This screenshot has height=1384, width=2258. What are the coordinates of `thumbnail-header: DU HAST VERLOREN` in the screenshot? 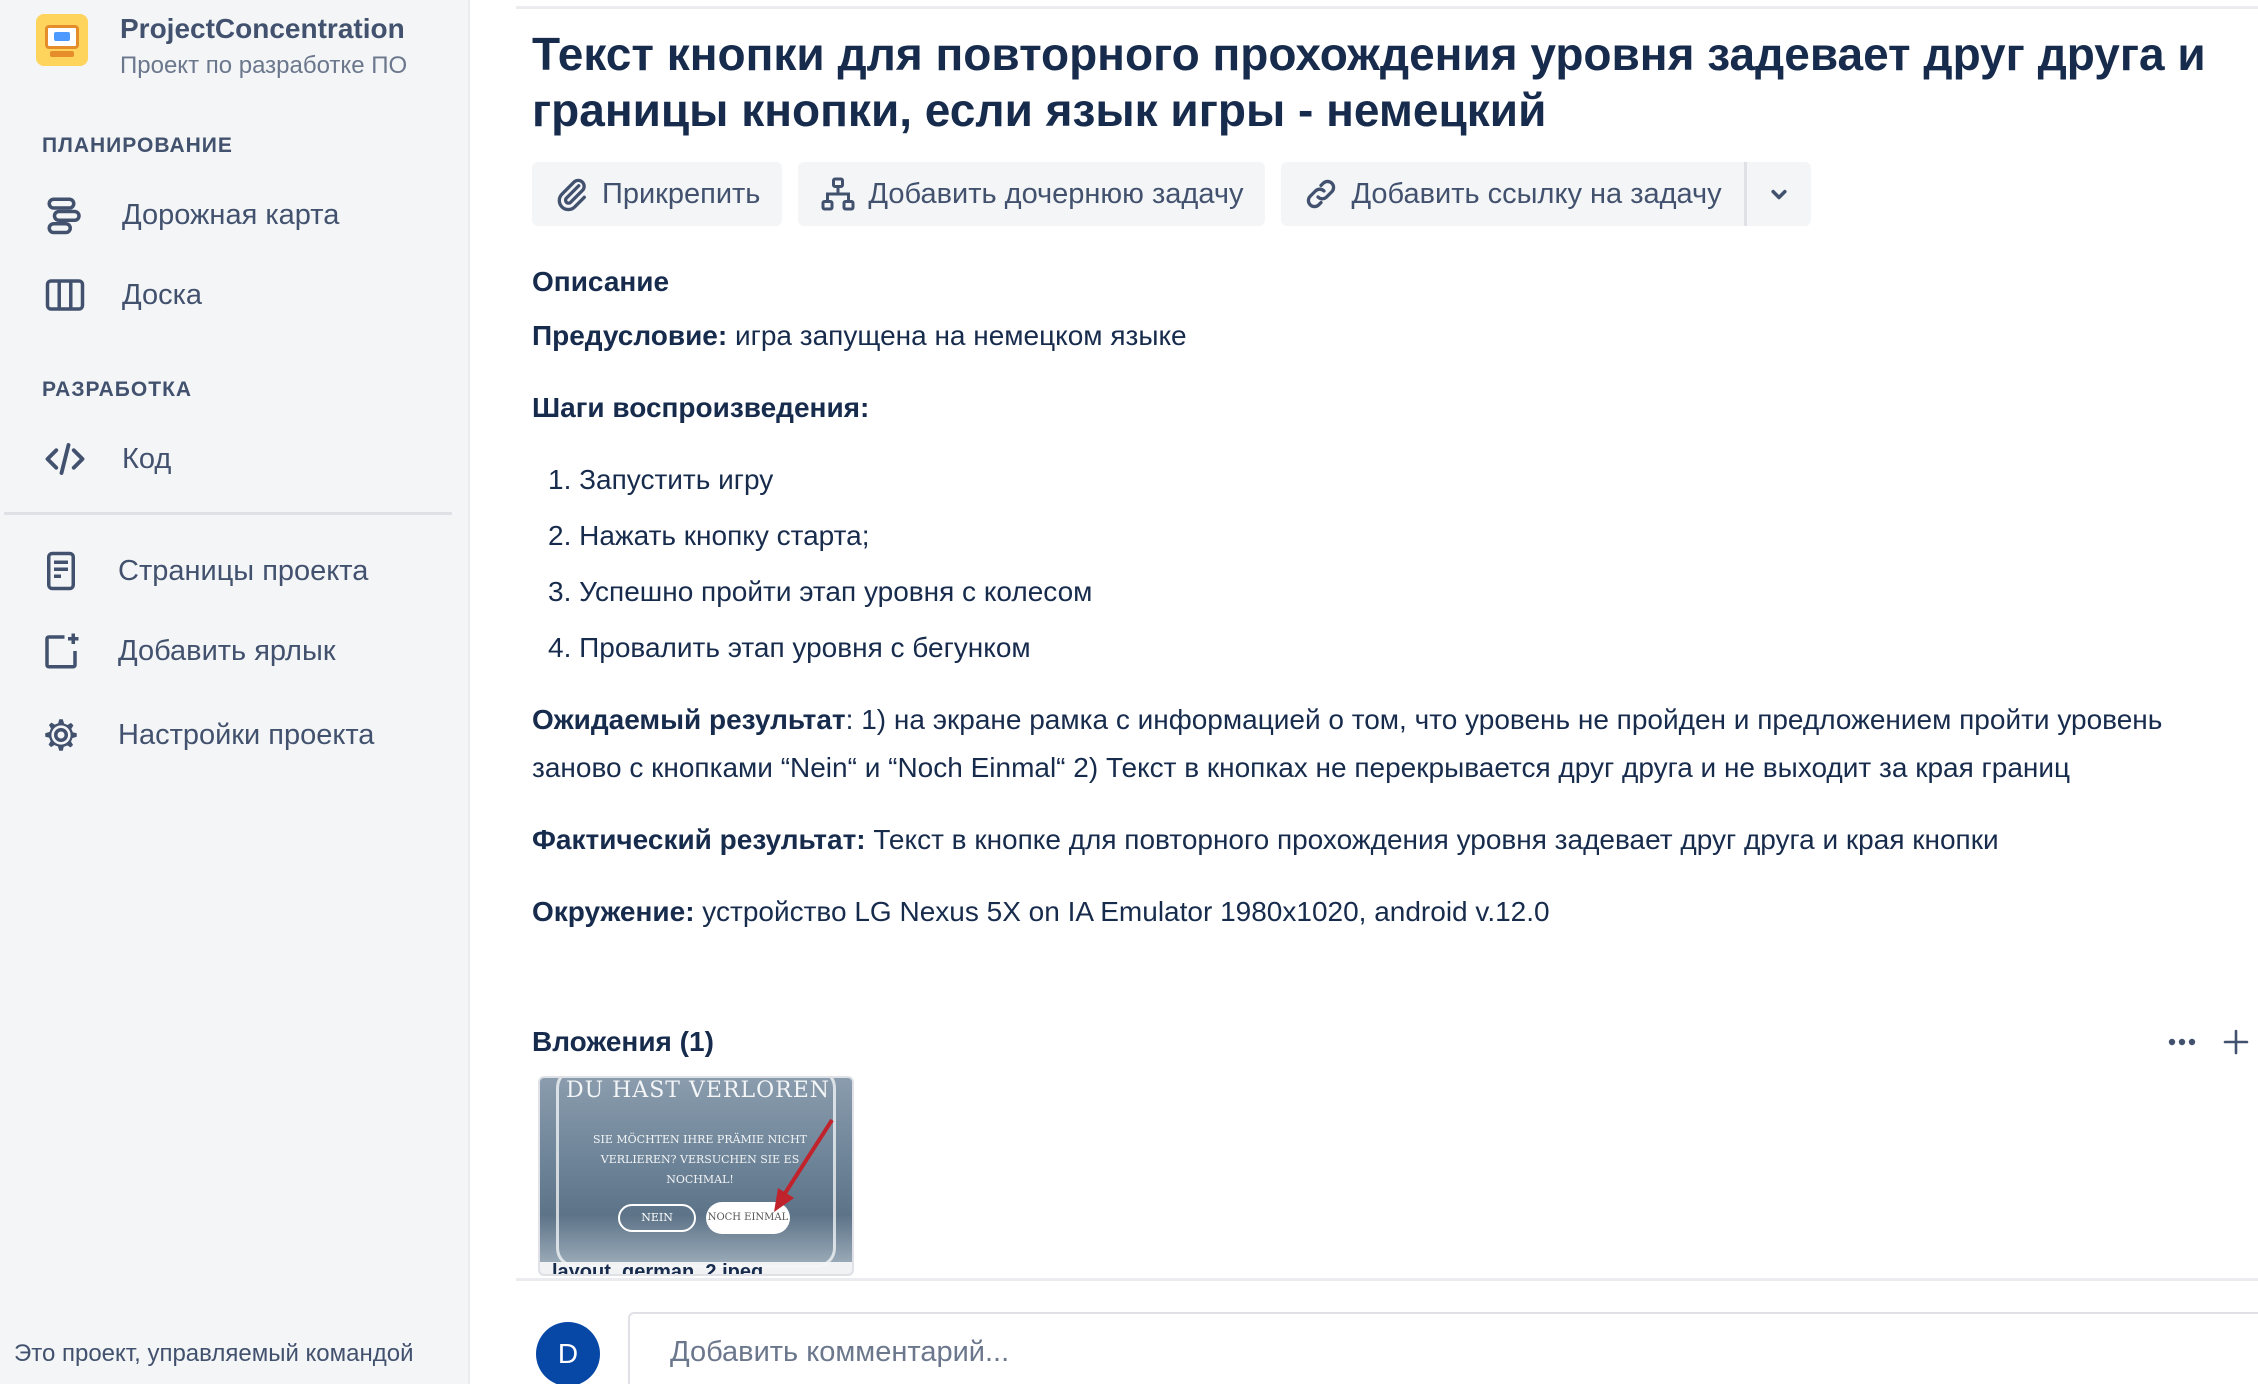 It's located at (697, 1090).